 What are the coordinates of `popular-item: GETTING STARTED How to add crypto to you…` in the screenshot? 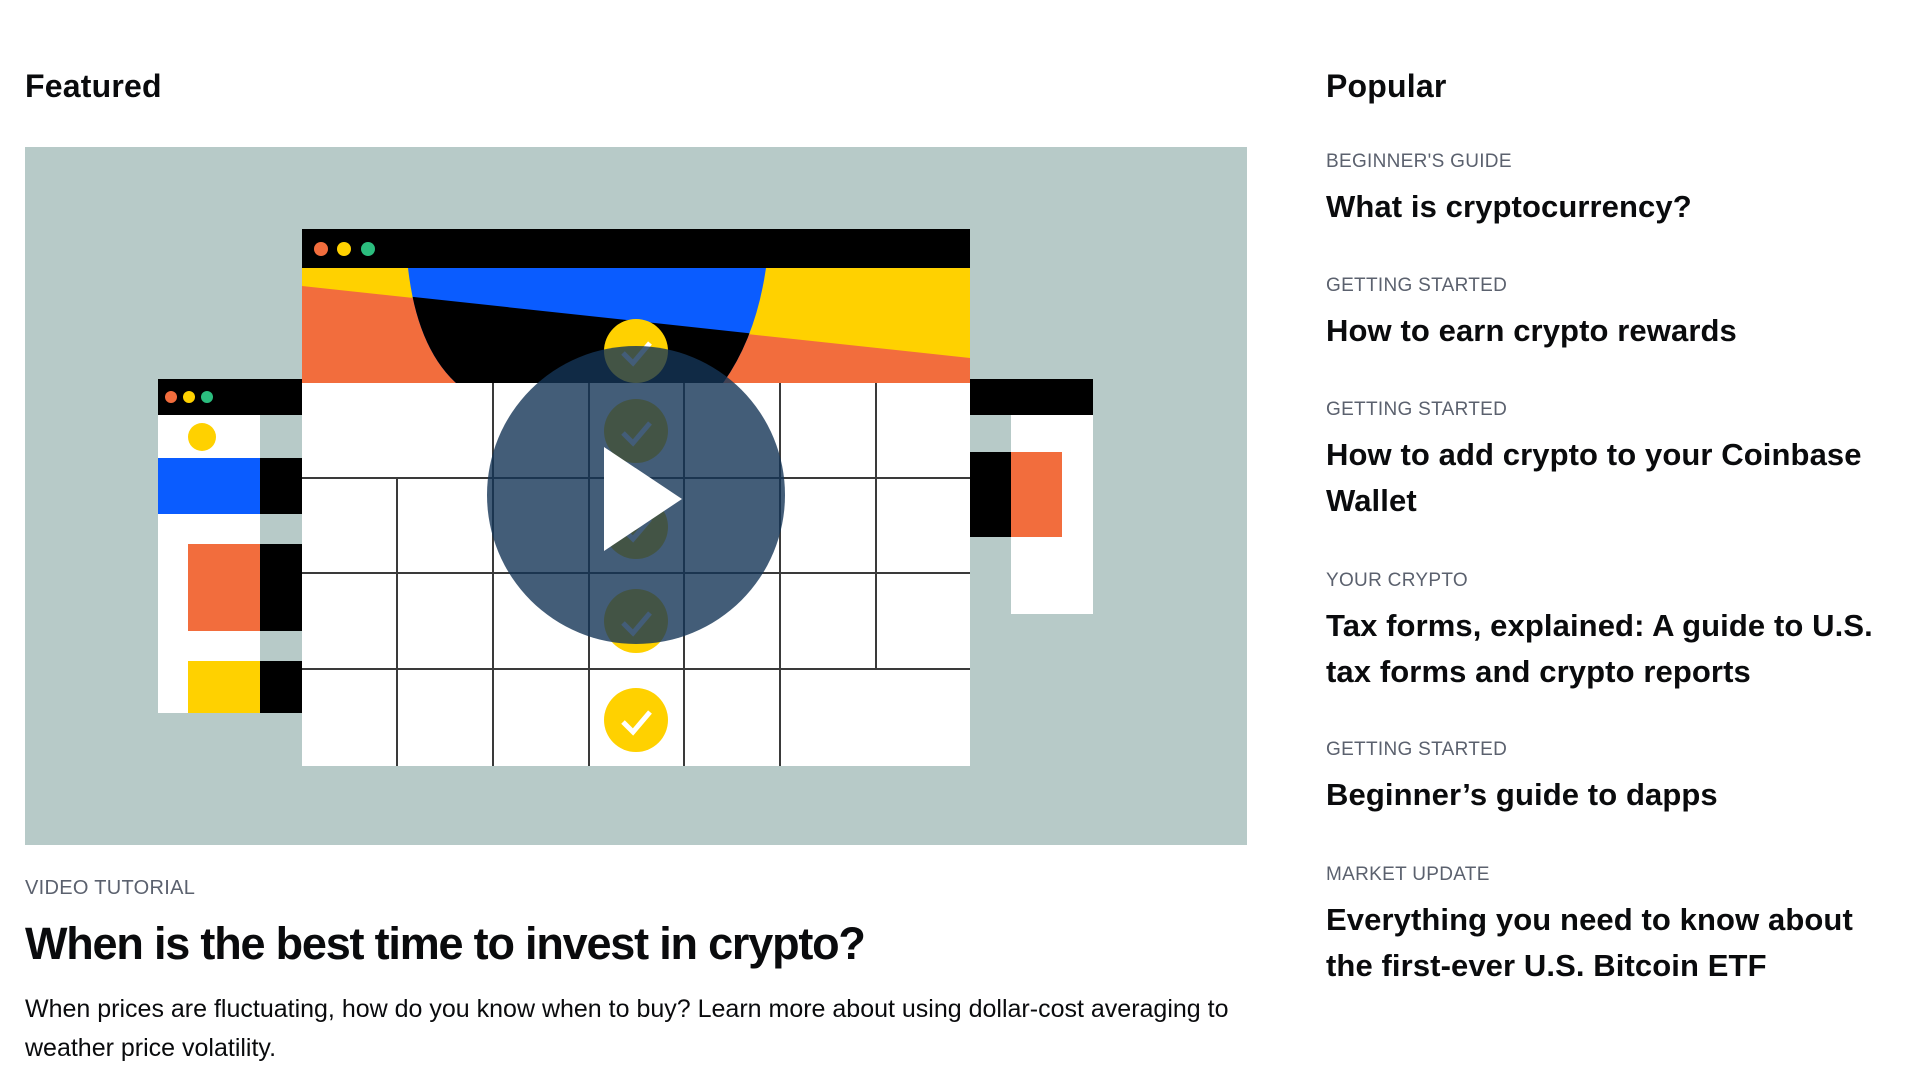 It's located at (1616, 461).